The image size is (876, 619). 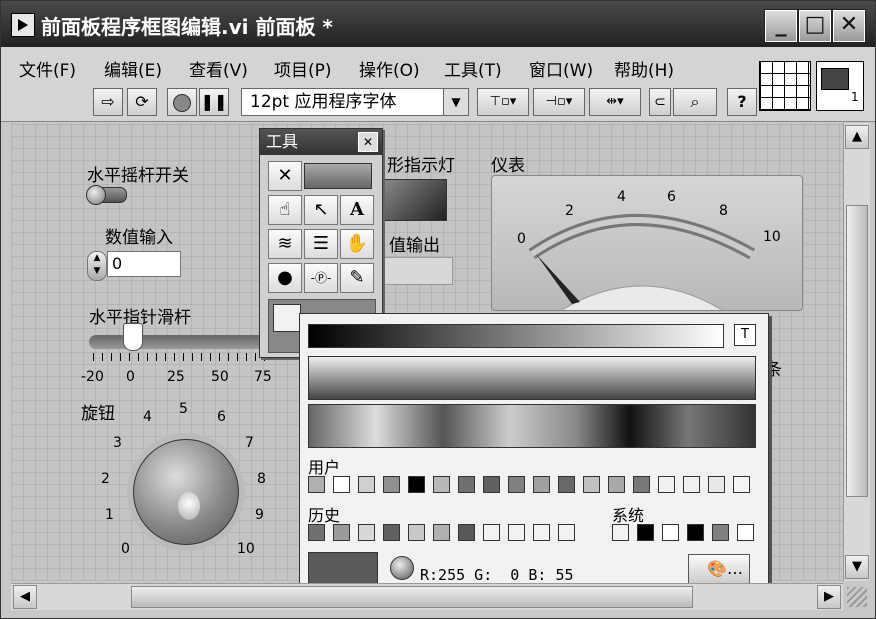 I want to click on knob-tick-label: 5, so click(x=183, y=409).